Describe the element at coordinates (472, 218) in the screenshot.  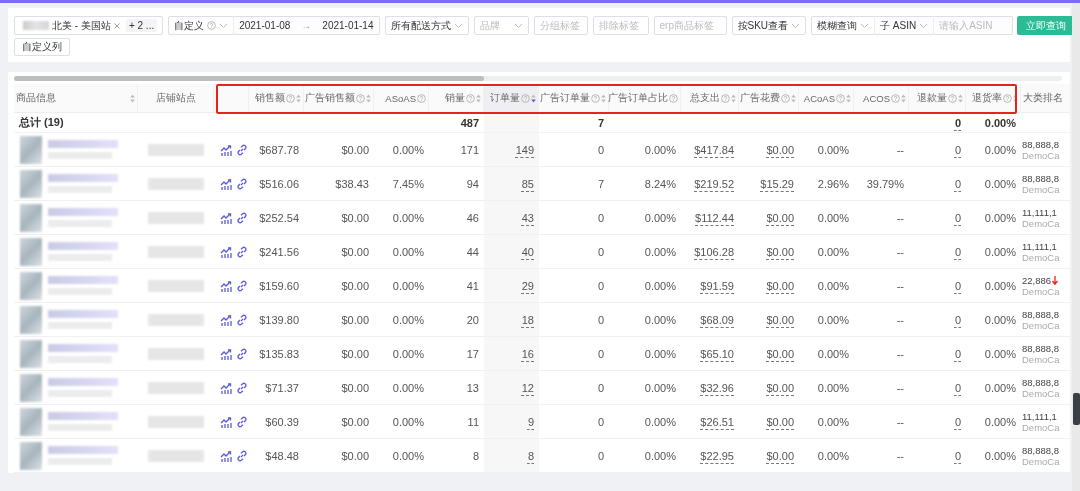
I see `table-cell-text: 46` at that location.